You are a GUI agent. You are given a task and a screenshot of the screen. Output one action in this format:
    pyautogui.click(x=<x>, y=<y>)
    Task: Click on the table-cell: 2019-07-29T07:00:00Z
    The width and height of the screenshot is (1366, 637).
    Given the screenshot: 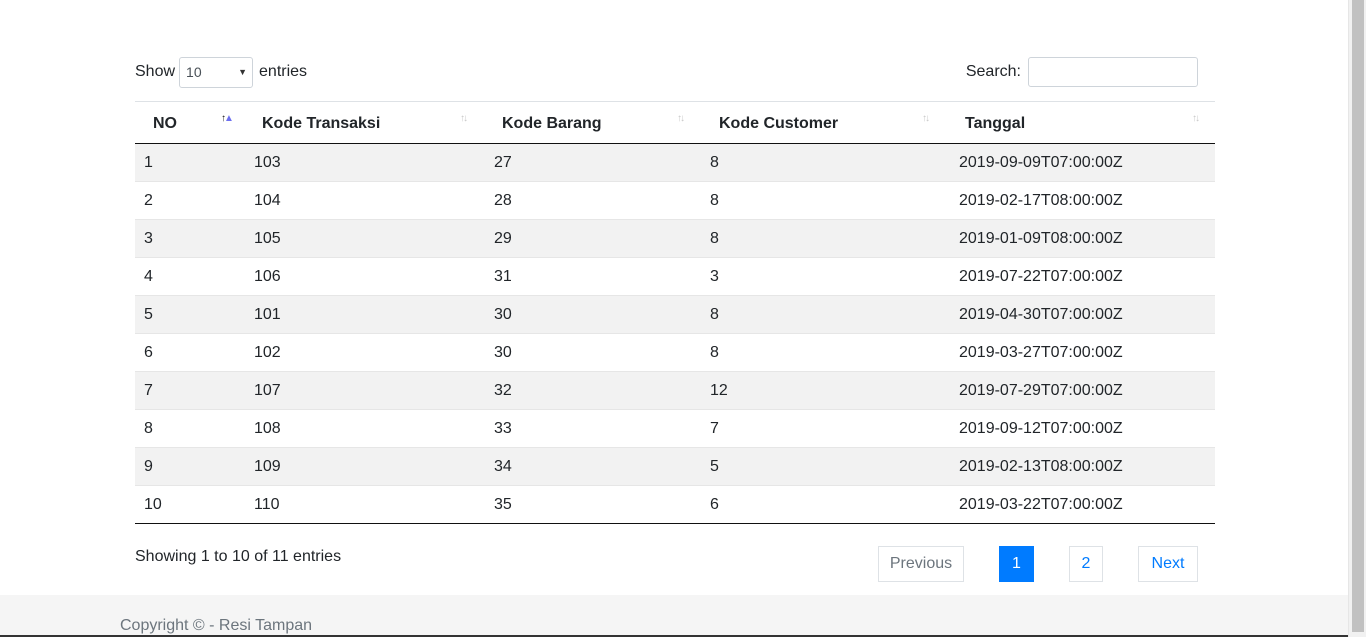 What is the action you would take?
    pyautogui.click(x=1085, y=390)
    